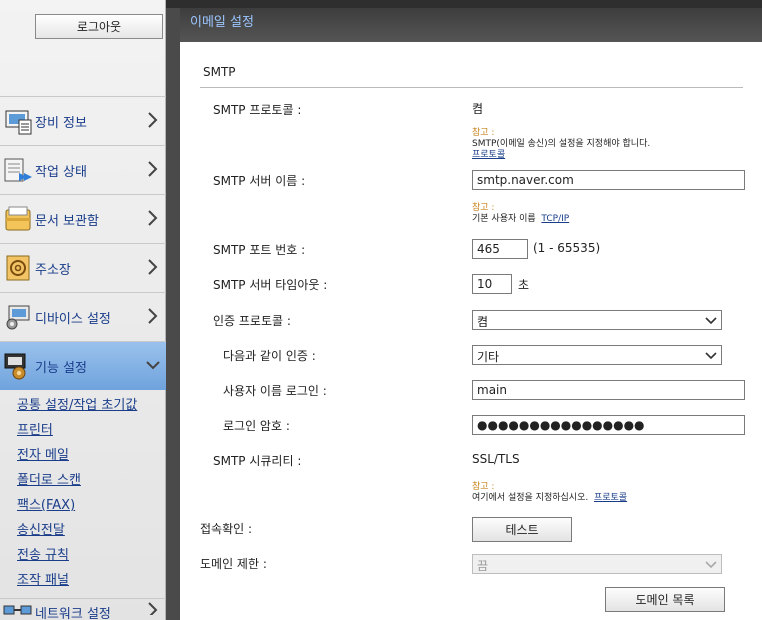  I want to click on tcp-ip-link: TCP/IP, so click(555, 219).